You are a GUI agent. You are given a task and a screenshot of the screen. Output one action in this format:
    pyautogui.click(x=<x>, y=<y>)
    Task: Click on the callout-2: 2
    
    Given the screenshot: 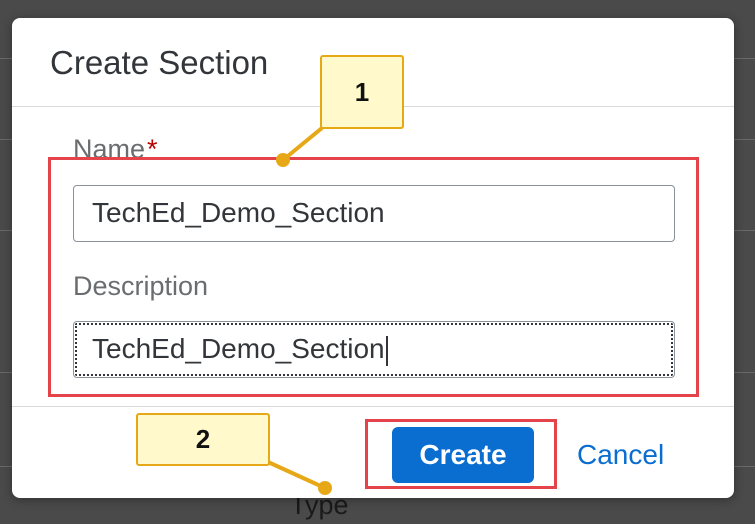 What is the action you would take?
    pyautogui.click(x=203, y=439)
    